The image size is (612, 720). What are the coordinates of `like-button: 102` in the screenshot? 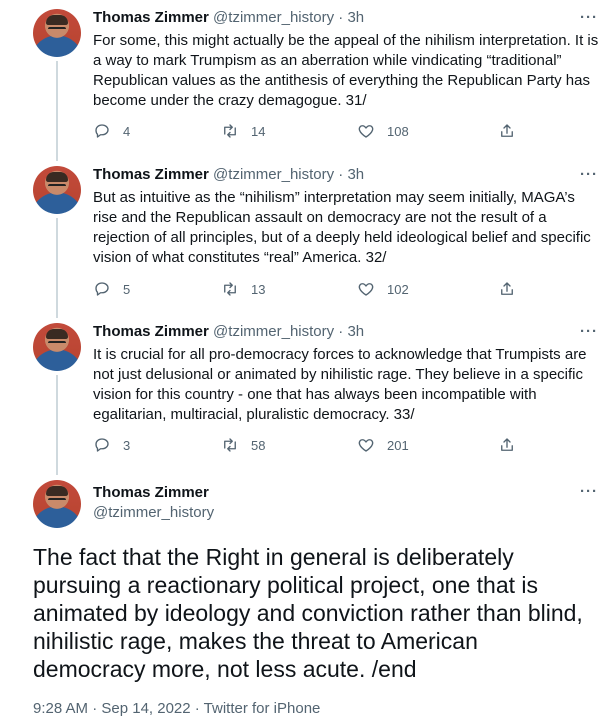 It's located at (383, 289).